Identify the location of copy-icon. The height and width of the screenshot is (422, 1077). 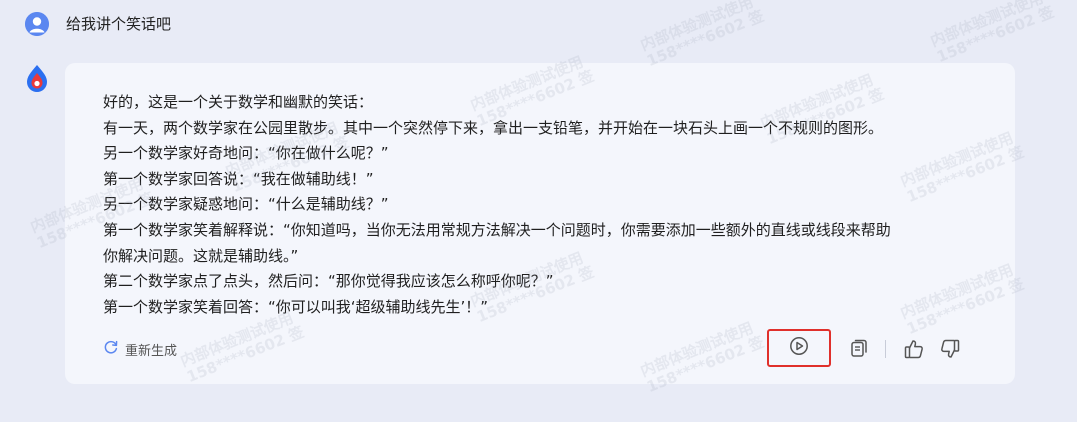
(859, 349).